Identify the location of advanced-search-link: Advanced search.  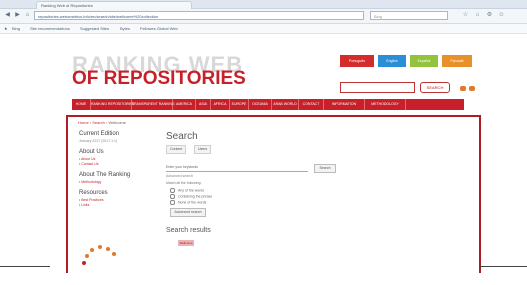
(179, 176).